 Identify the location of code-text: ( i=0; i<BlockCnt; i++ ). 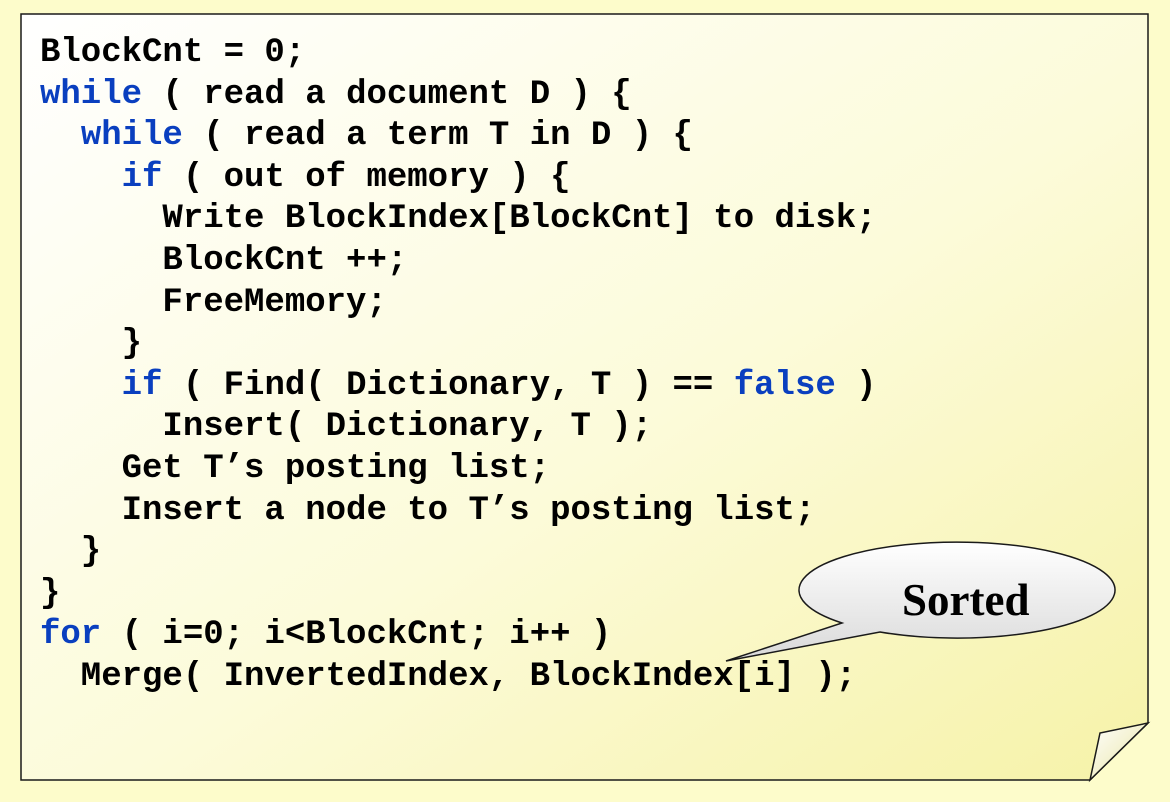
(356, 635).